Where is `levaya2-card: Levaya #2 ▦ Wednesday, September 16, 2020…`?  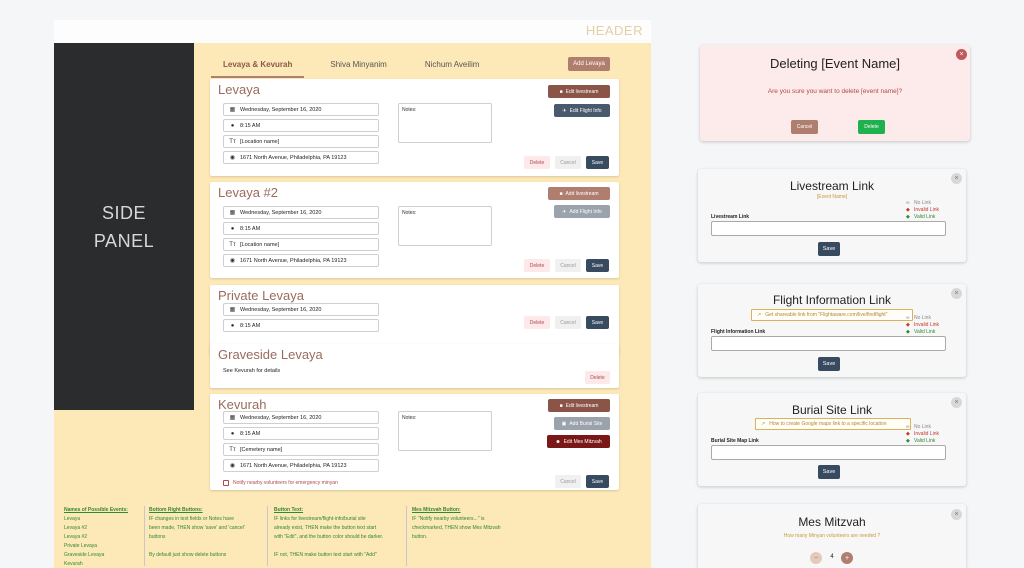
levaya2-card: Levaya #2 ▦ Wednesday, September 16, 2020… is located at coordinates (414, 230).